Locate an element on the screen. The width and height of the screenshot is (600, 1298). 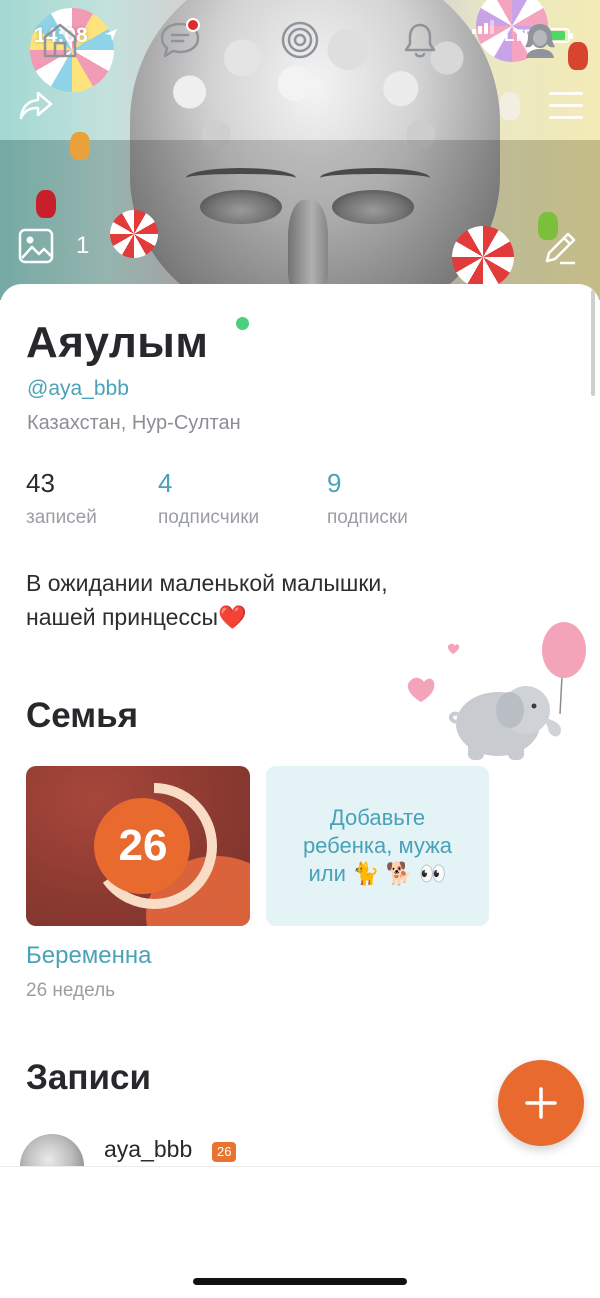
stat-followers: 4 подписчики is located at coordinates (208, 498).